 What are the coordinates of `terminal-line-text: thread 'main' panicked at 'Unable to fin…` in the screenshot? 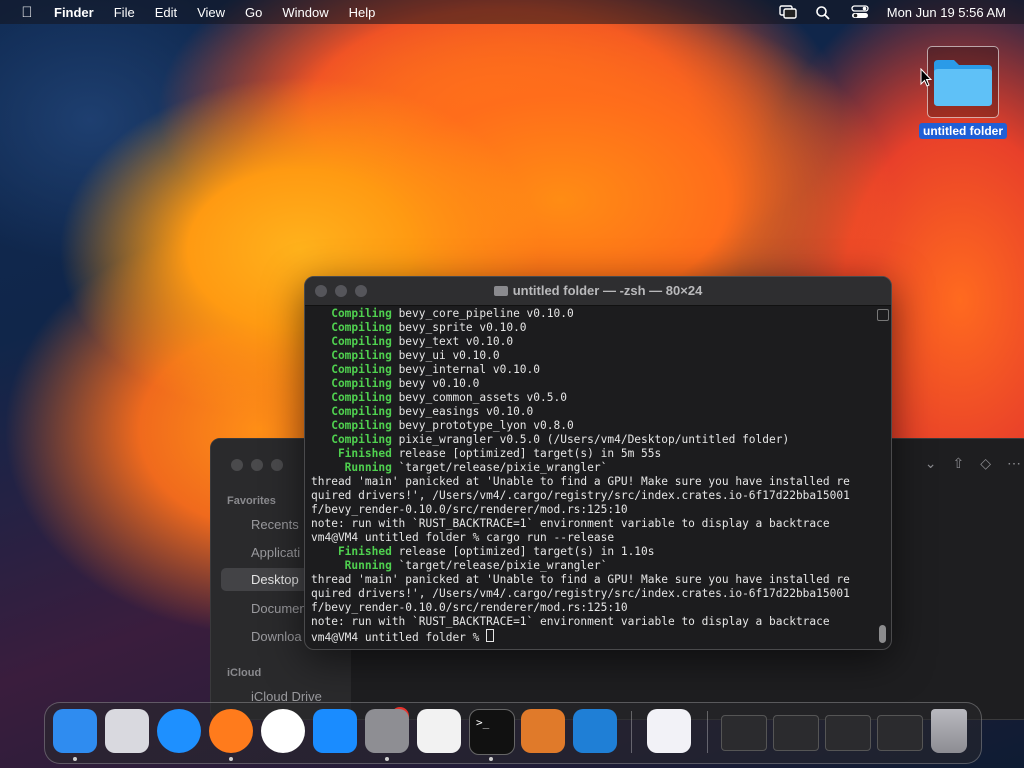 It's located at (580, 481).